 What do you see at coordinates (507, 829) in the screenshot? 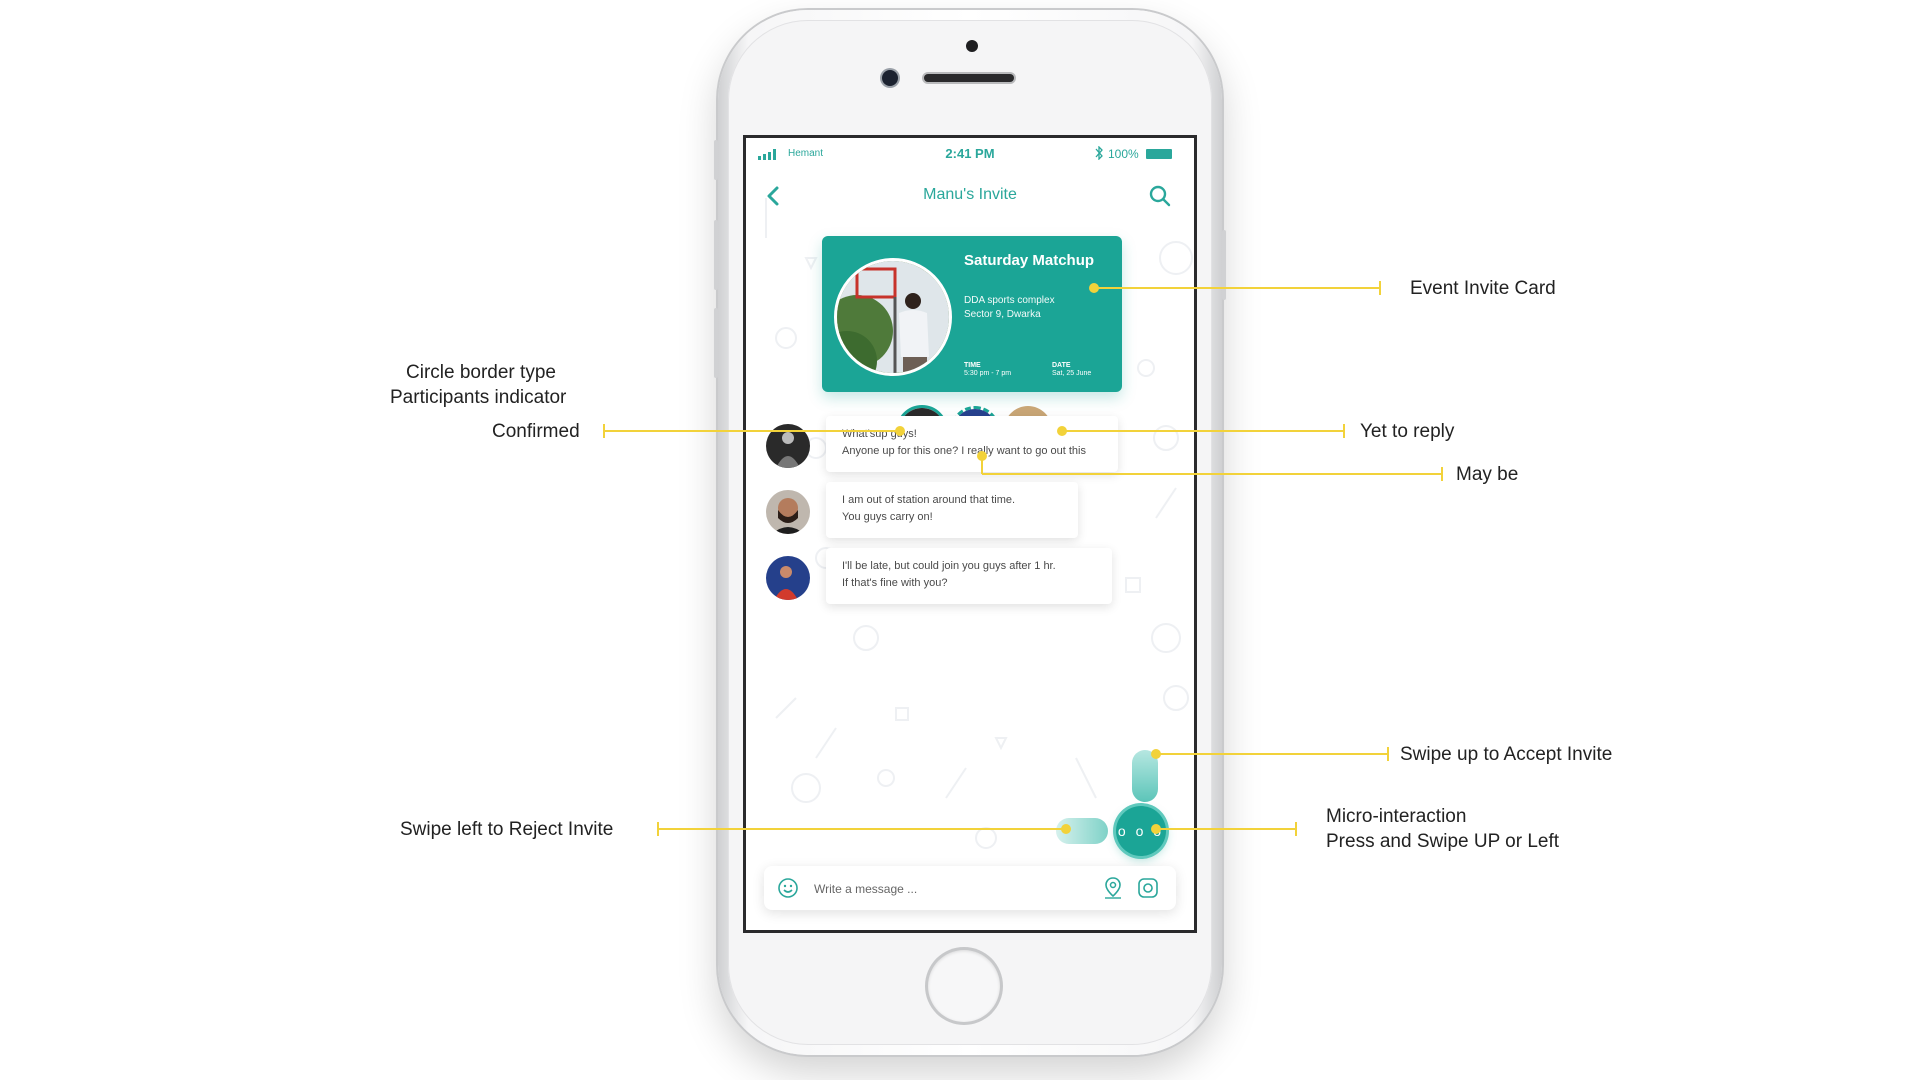
I see `annotation-swipe-left-reject: Swipe left to Reject Invite` at bounding box center [507, 829].